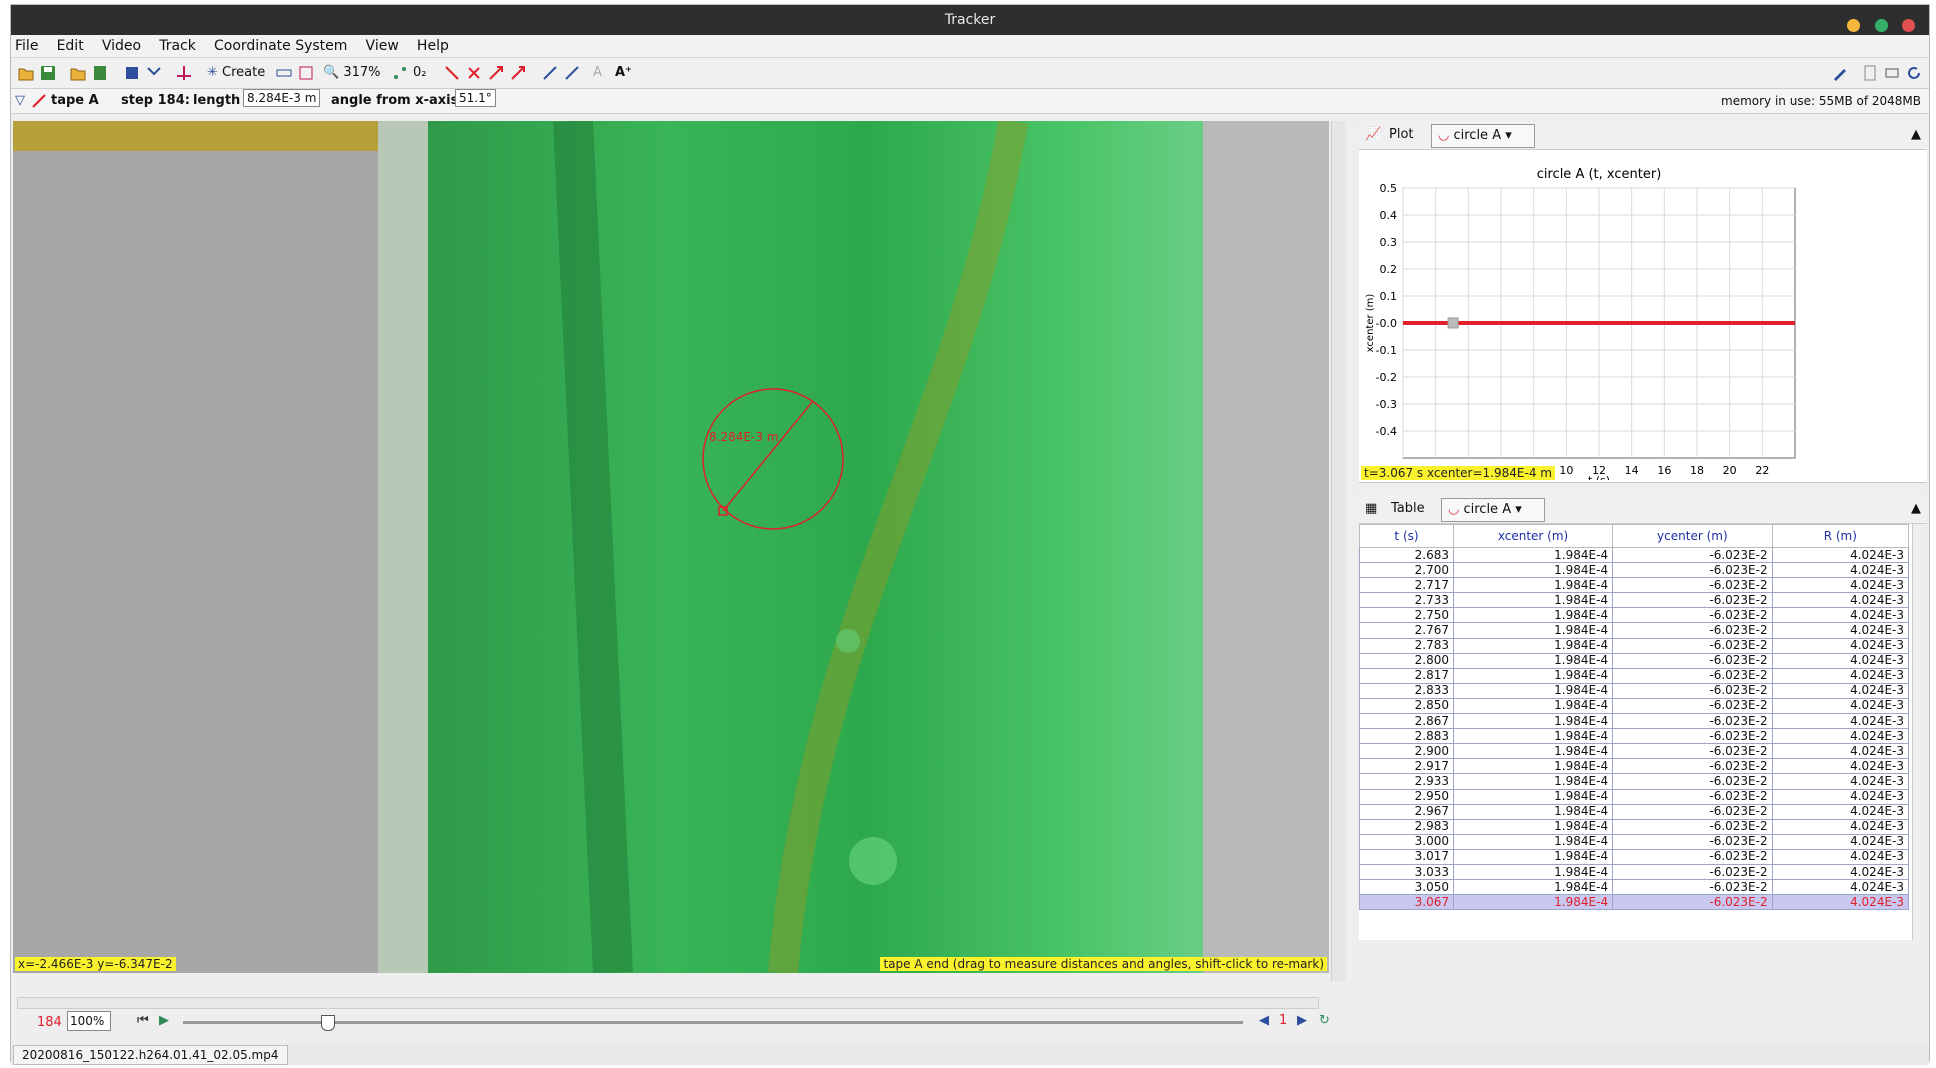  What do you see at coordinates (1634, 781) in the screenshot?
I see `table-row: 2.933 1.984E-4 -6.023E-2 4.024E-3` at bounding box center [1634, 781].